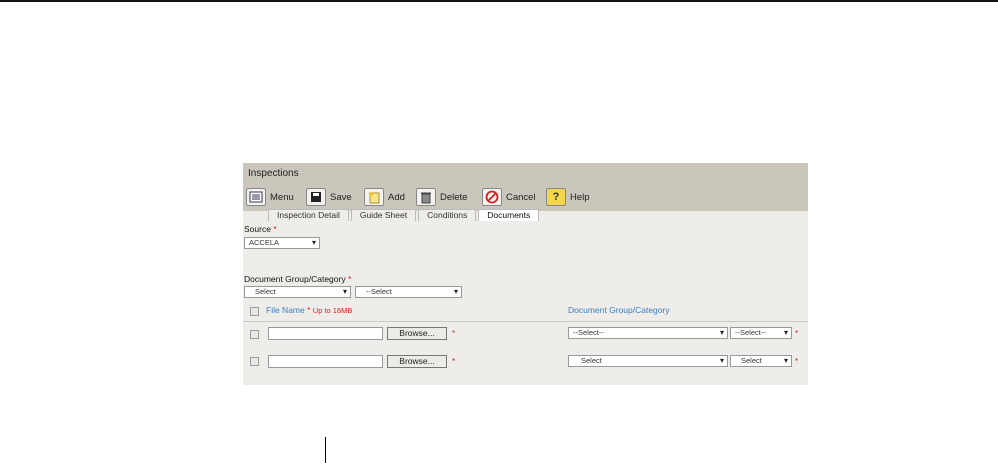 The image size is (998, 467). Describe the element at coordinates (396, 197) in the screenshot. I see `add-label: Add` at that location.